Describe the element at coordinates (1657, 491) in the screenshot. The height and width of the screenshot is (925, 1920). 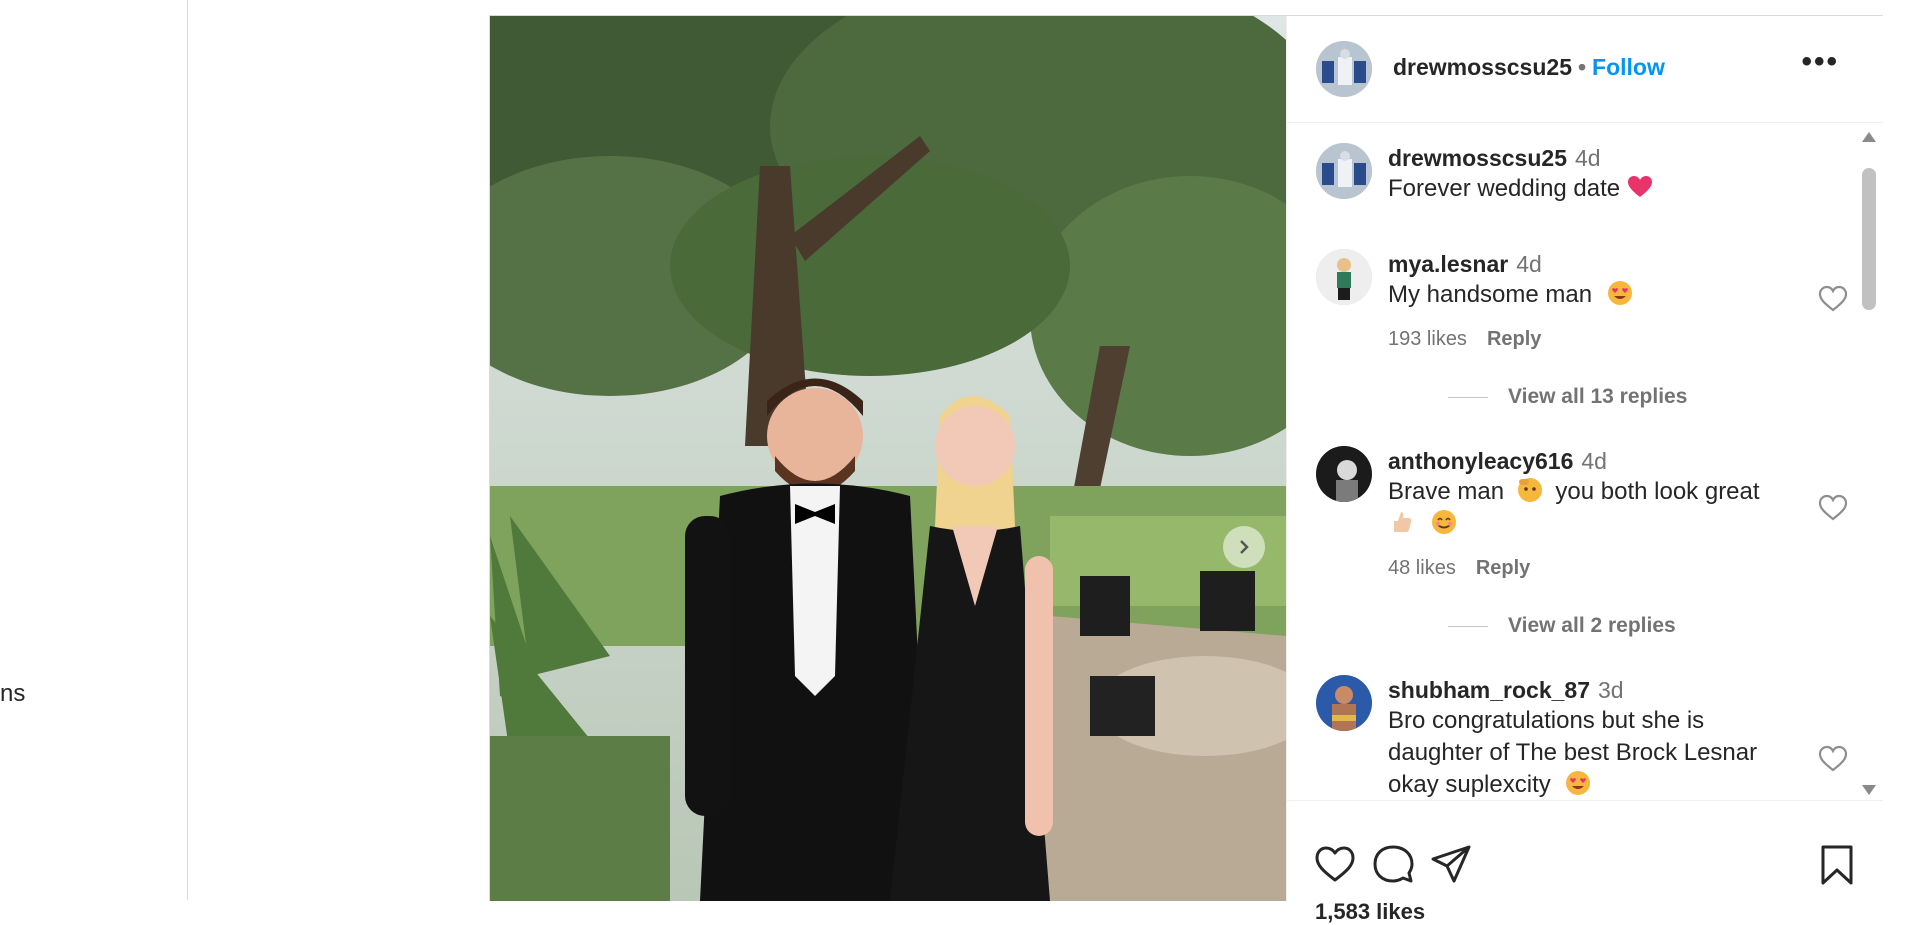
I see `comment-text-part-b: you both look great` at that location.